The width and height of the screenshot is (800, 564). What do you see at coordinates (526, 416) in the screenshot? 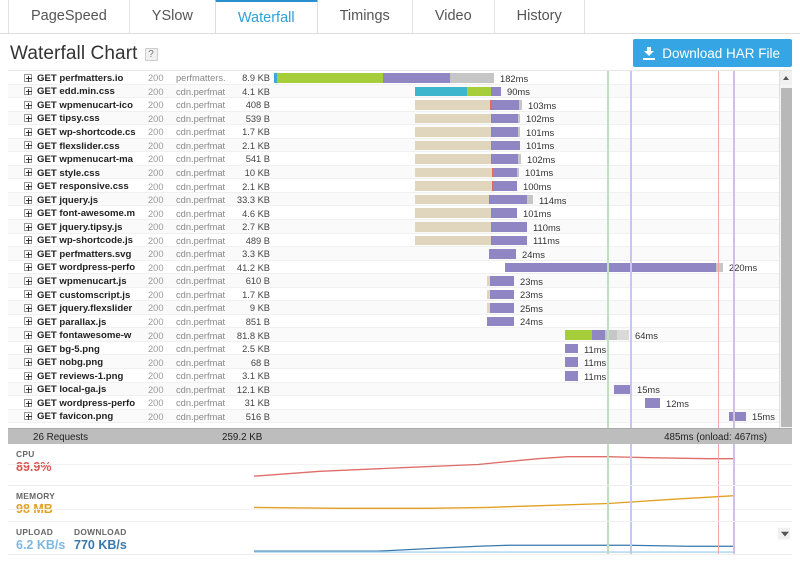
I see `request-bar-area: 15ms` at bounding box center [526, 416].